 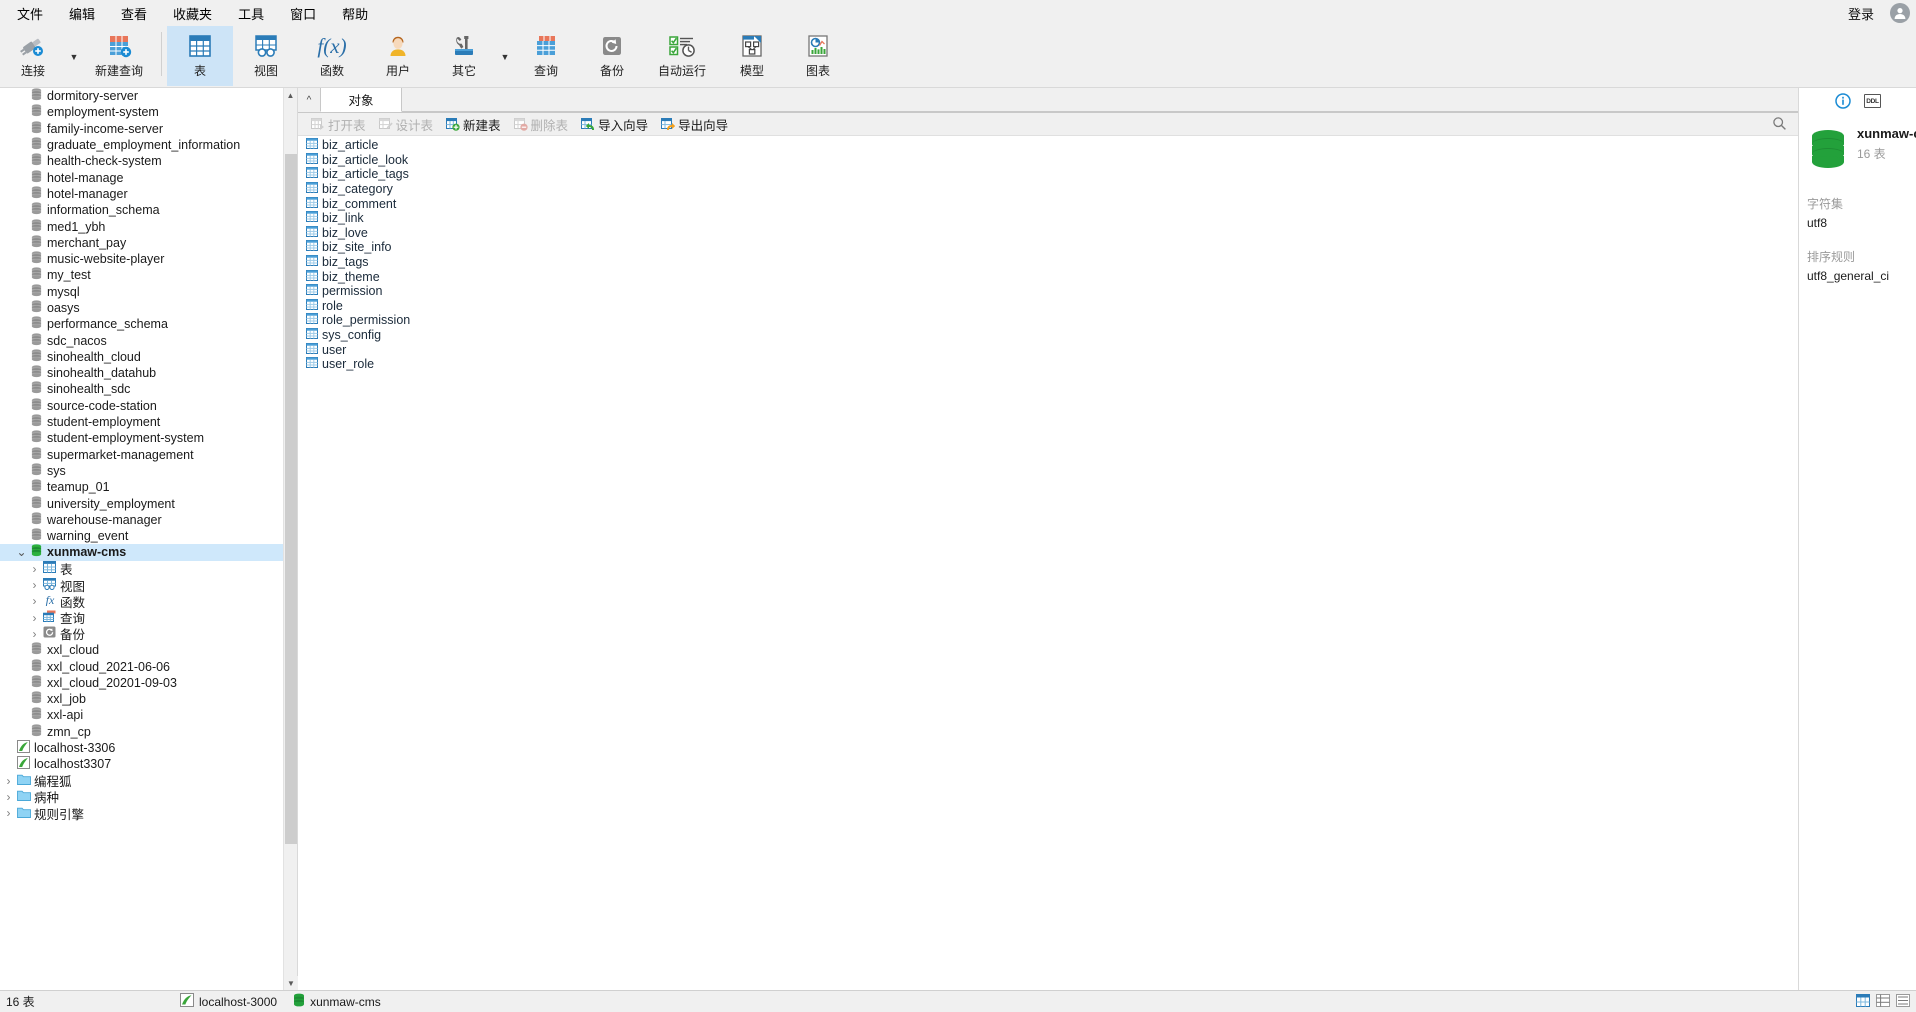 What do you see at coordinates (148, 438) in the screenshot?
I see `tree-item: student-employment-system` at bounding box center [148, 438].